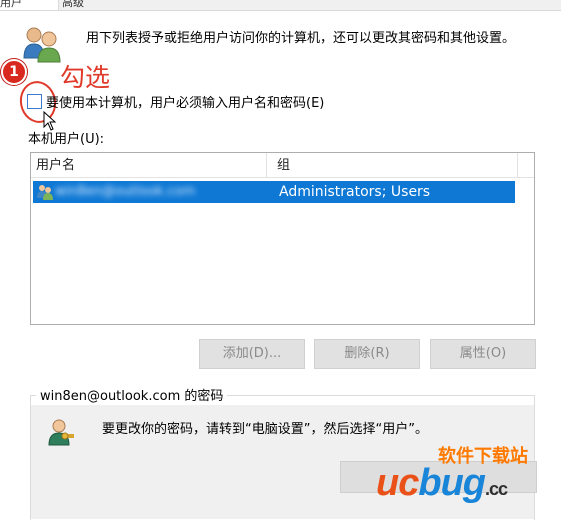  I want to click on row-group: Administrators; Users, so click(355, 192).